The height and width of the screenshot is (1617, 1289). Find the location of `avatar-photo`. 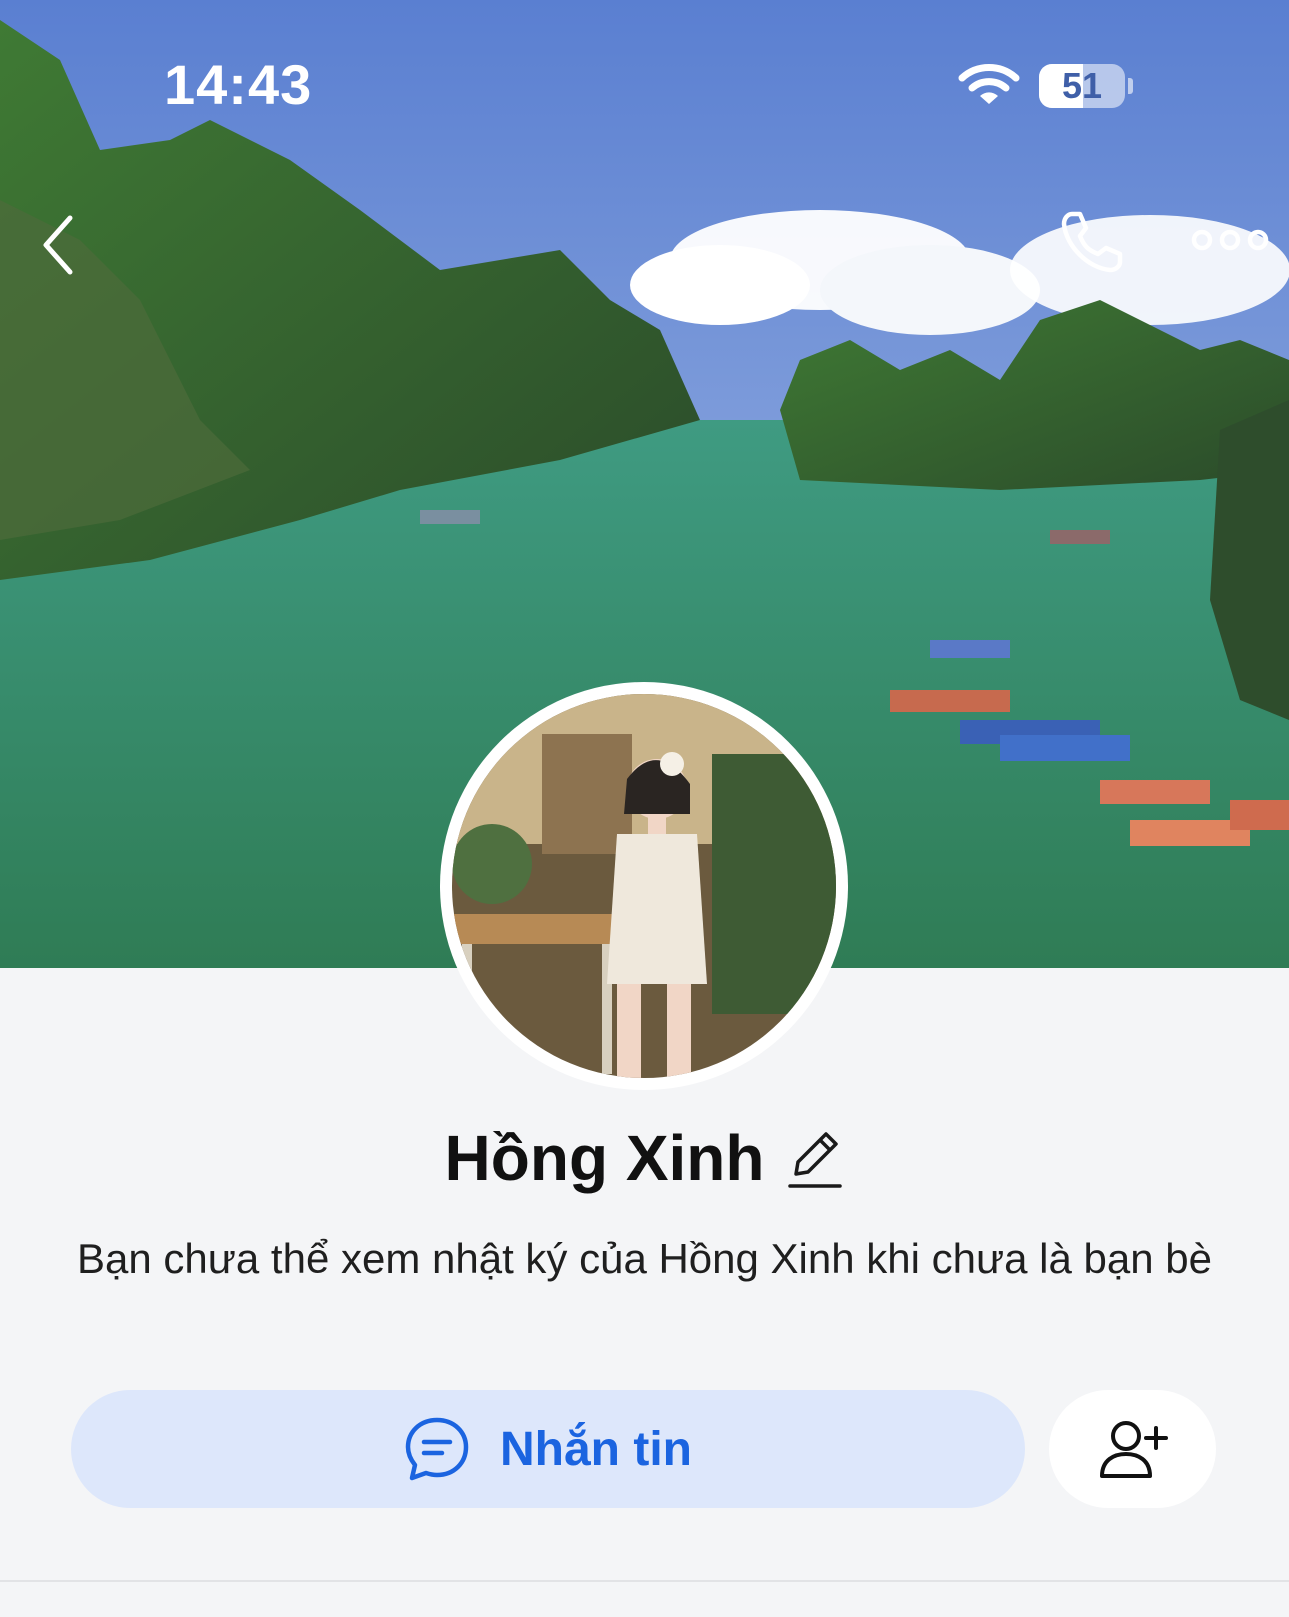

avatar-photo is located at coordinates (644, 886).